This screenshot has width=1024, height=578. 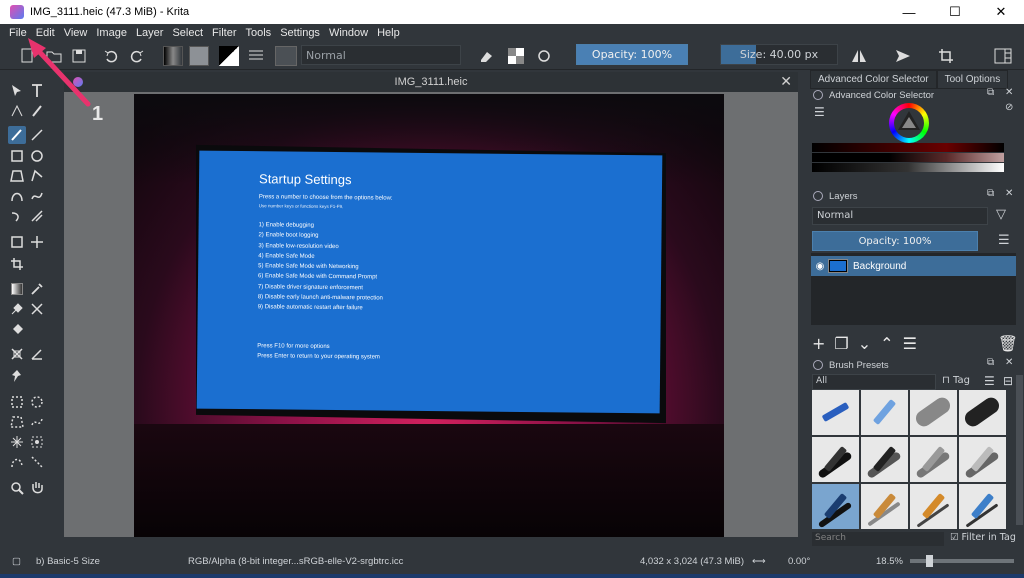 What do you see at coordinates (983, 537) in the screenshot?
I see `filter-in-tag-checkbox: ☑ Filter in Tag` at bounding box center [983, 537].